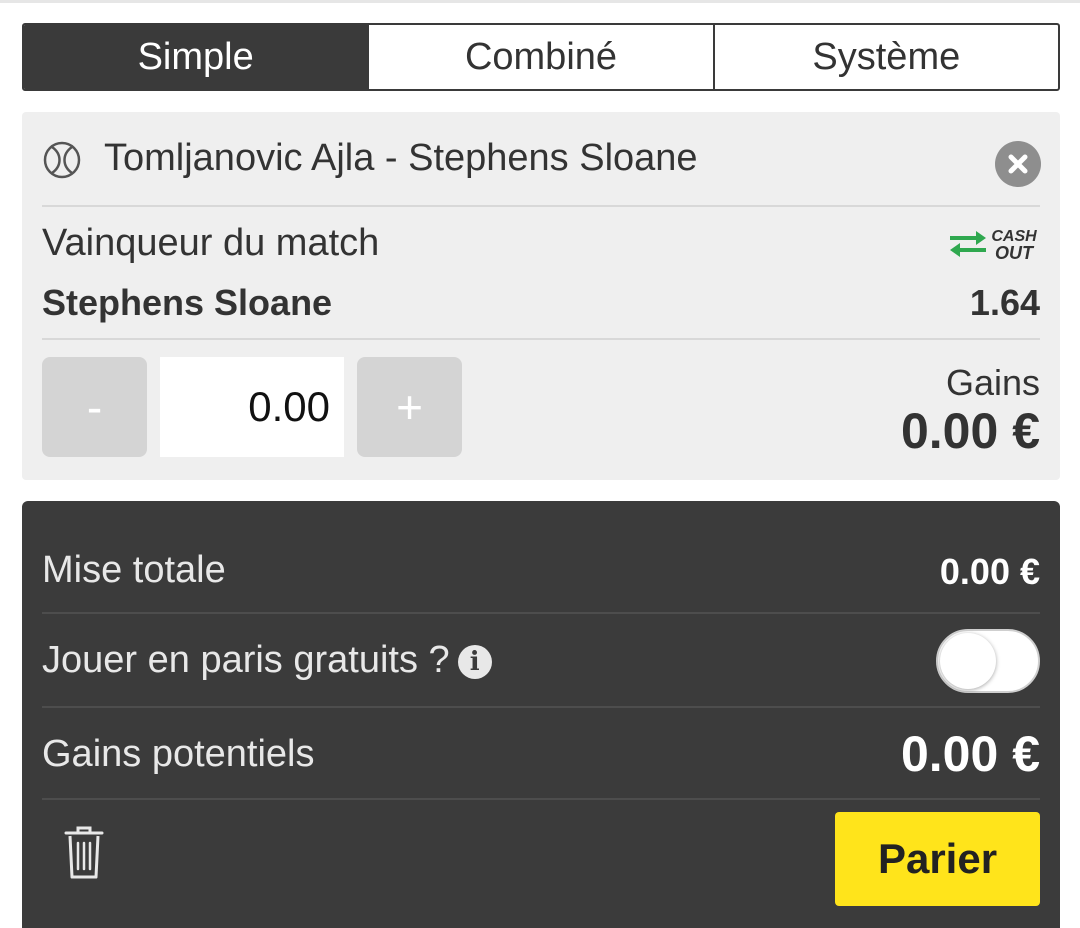 Image resolution: width=1080 pixels, height=928 pixels. I want to click on tab-combine: Combiné, so click(539, 57).